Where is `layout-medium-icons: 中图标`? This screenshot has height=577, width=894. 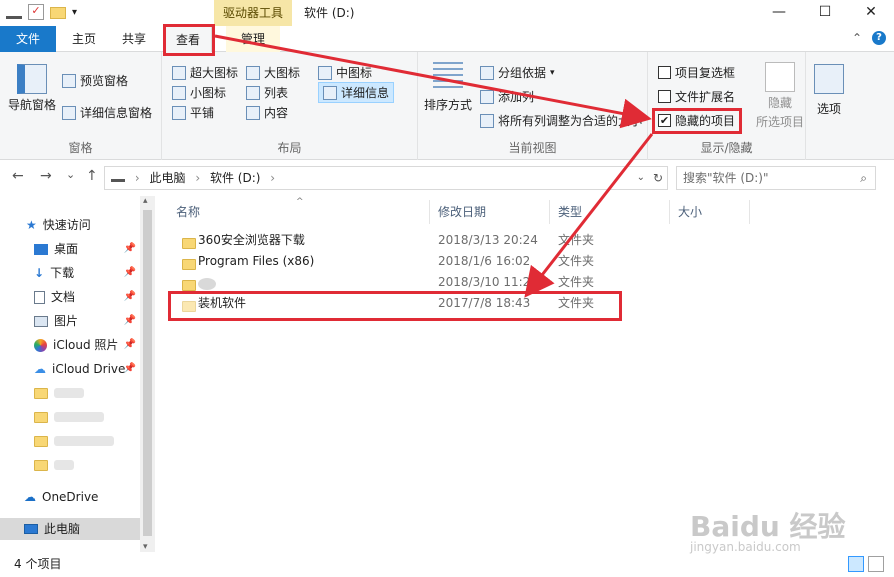
layout-medium-icons: 中图标 is located at coordinates (345, 72).